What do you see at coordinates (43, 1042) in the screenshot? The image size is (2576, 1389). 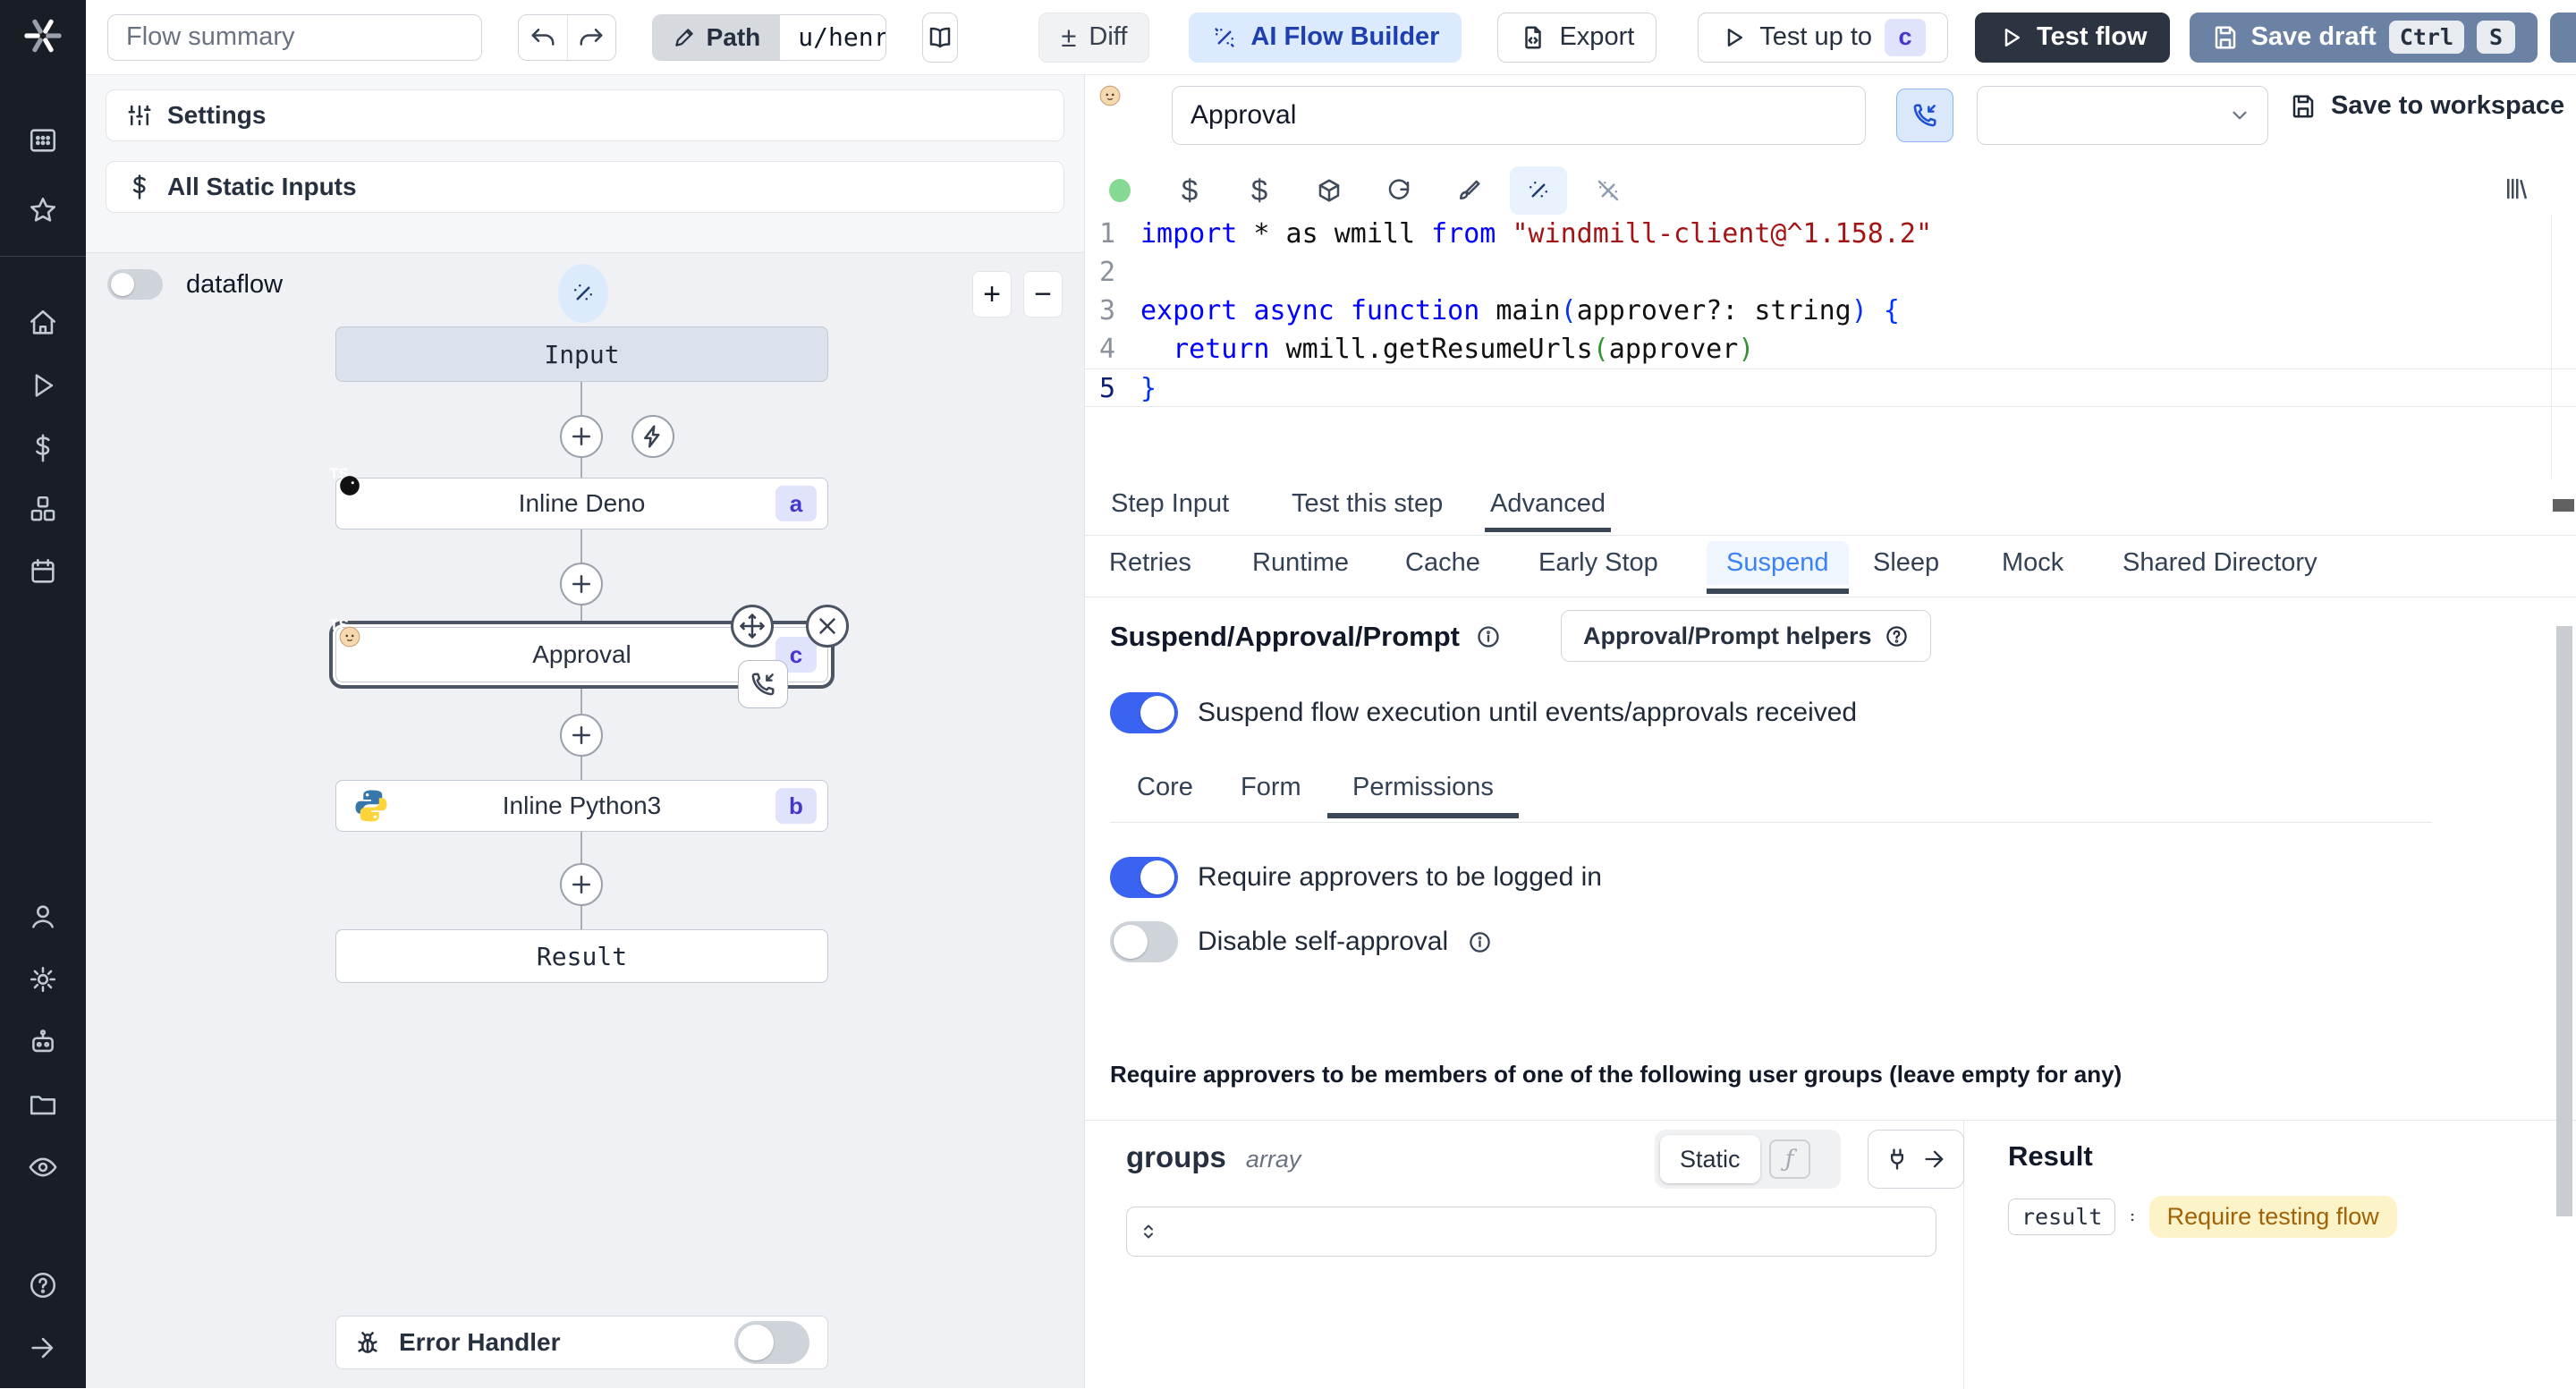 I see `ai-bot-icon` at bounding box center [43, 1042].